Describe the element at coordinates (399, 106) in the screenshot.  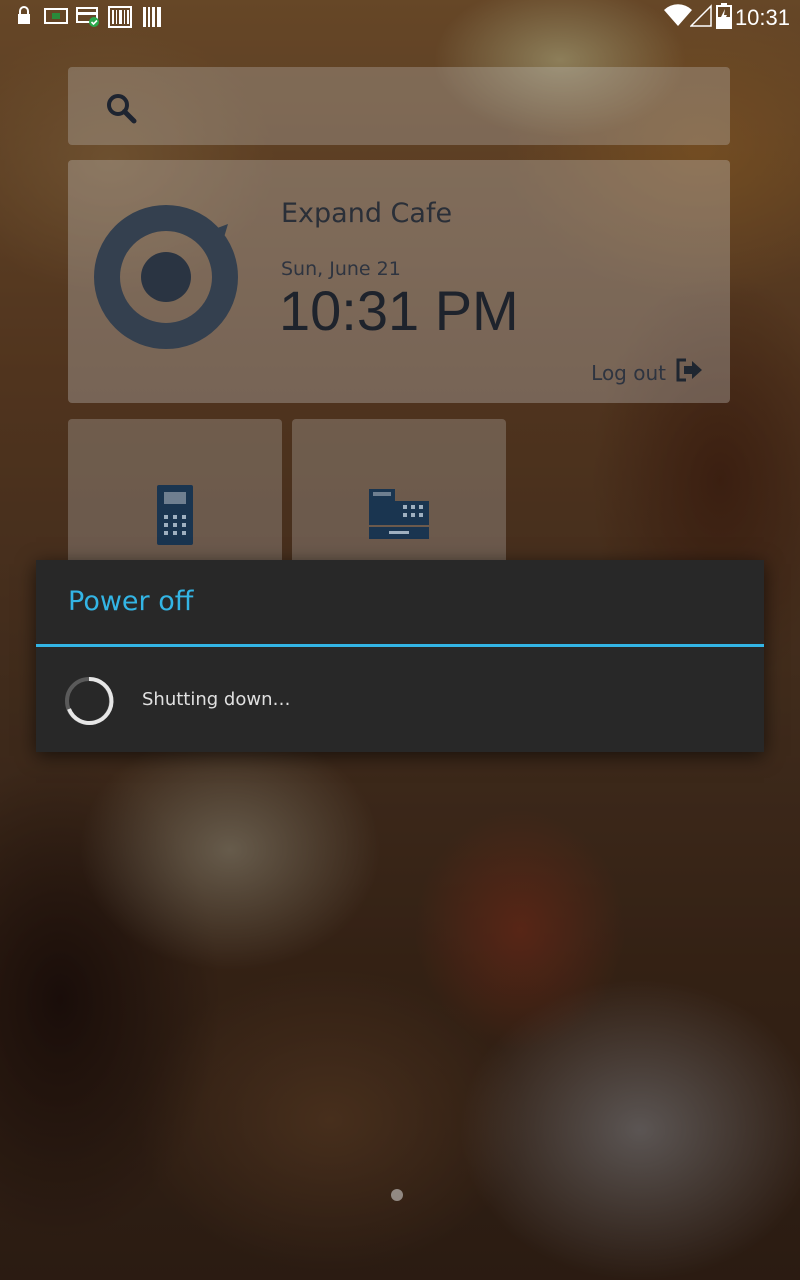
I see `search-bar` at that location.